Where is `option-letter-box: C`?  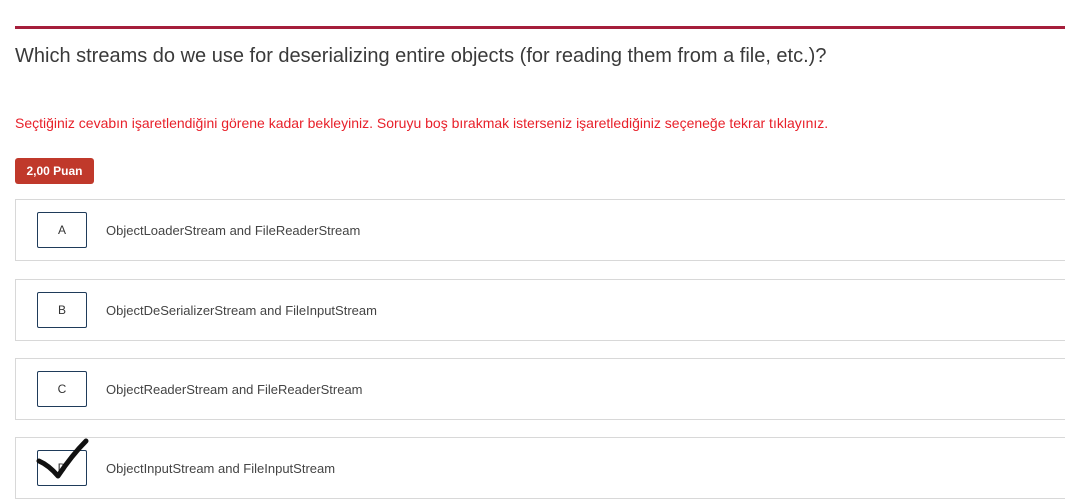
option-letter-box: C is located at coordinates (62, 389).